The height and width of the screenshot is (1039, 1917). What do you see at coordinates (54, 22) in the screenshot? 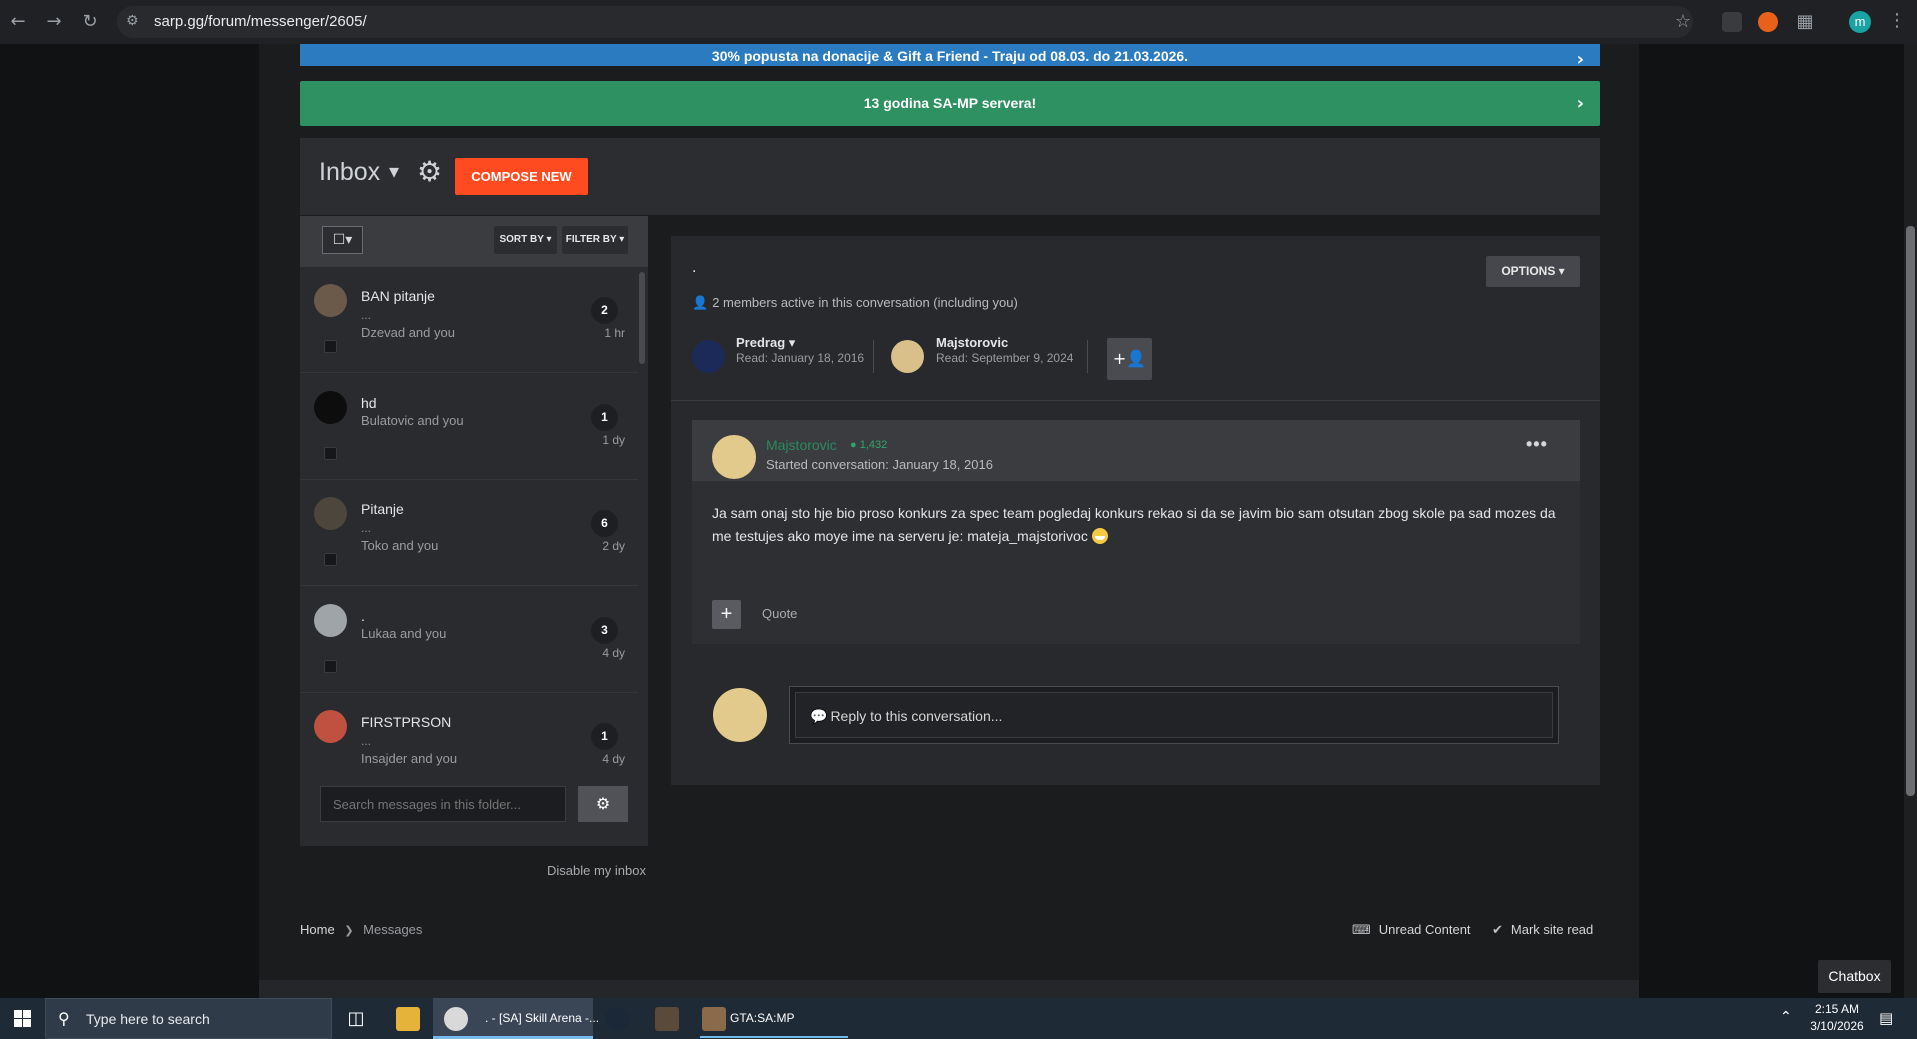
I see `forward-icon: →` at bounding box center [54, 22].